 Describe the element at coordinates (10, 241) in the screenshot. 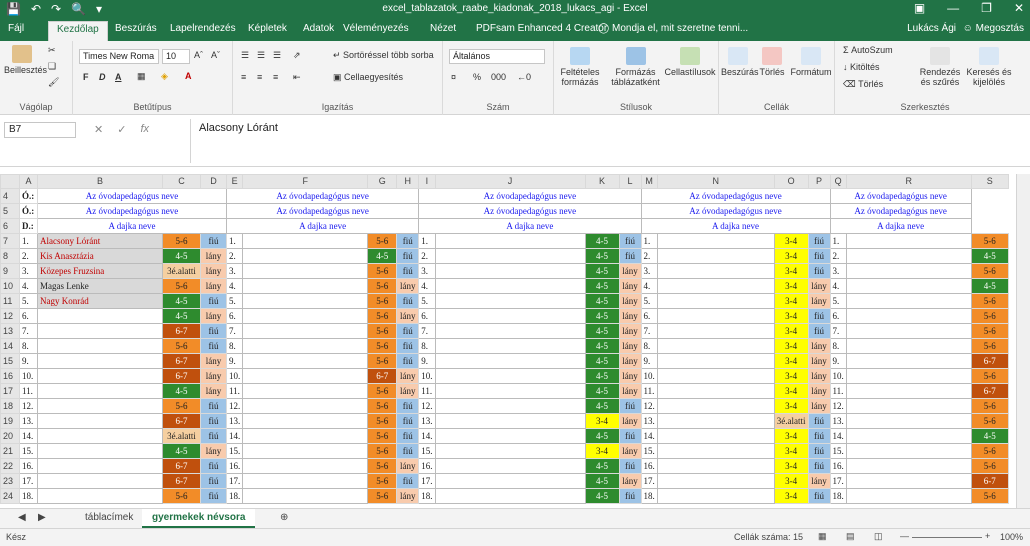

I see `row-header: 7` at that location.